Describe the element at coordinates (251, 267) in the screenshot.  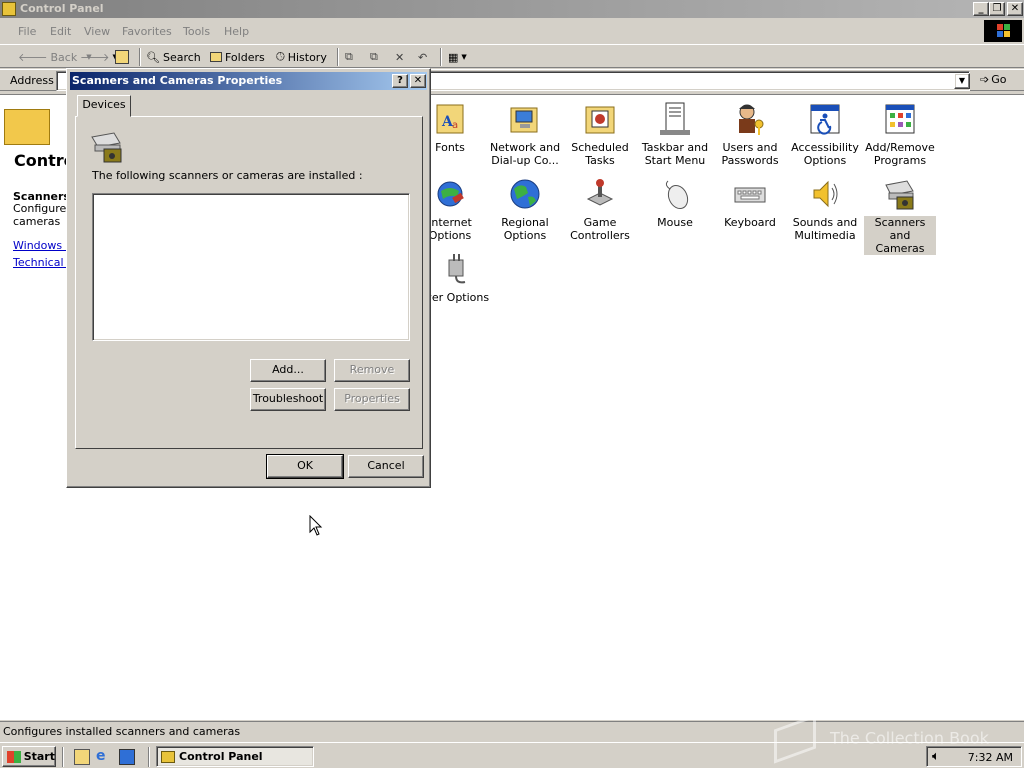
I see `device-list` at that location.